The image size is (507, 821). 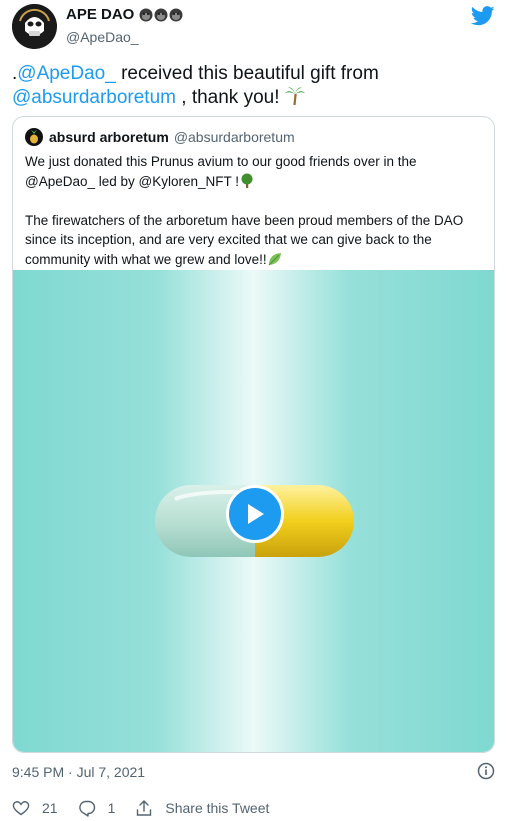 What do you see at coordinates (111, 808) in the screenshot?
I see `reply-count: 1` at bounding box center [111, 808].